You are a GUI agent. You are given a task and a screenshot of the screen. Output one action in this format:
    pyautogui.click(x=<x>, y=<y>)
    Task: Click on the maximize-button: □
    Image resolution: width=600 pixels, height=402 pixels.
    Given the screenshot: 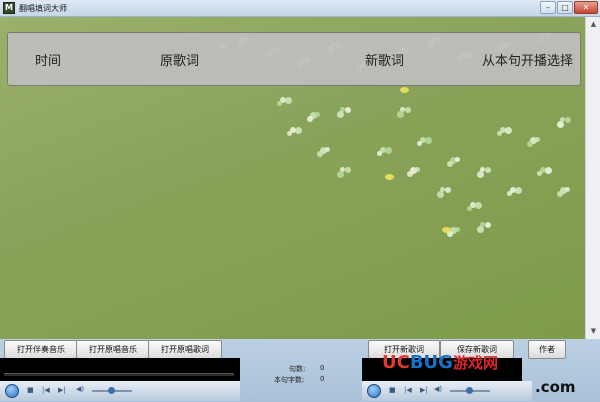 What is the action you would take?
    pyautogui.click(x=565, y=7)
    